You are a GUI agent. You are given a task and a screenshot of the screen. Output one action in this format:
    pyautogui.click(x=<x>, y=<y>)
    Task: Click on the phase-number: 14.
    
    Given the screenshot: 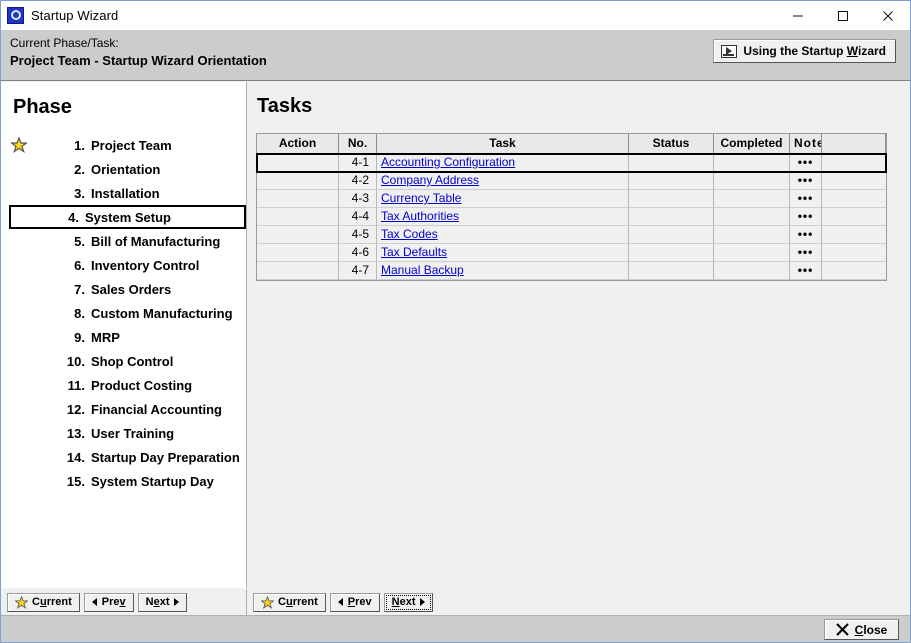 What is the action you would take?
    pyautogui.click(x=75, y=457)
    